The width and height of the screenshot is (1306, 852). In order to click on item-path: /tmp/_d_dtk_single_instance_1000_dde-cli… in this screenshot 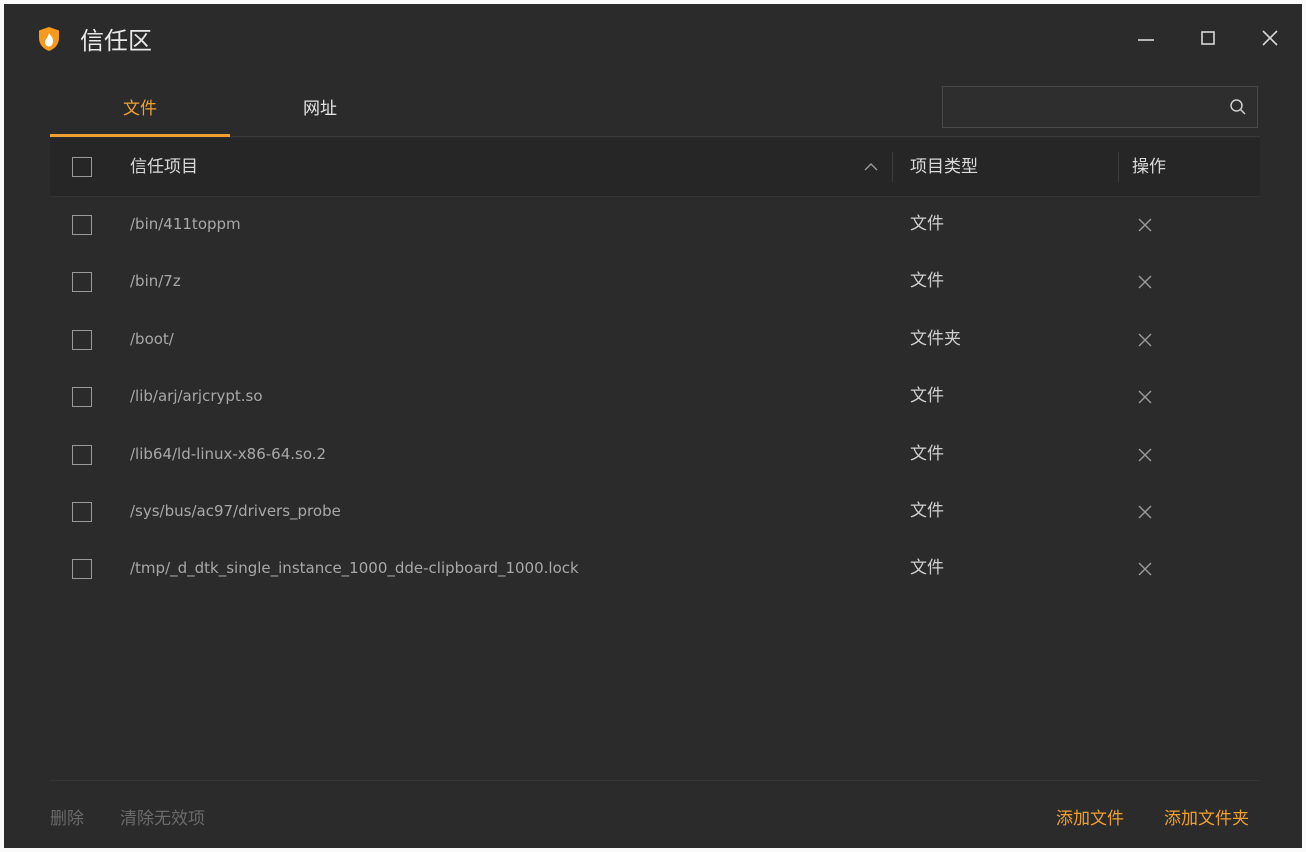, I will do `click(354, 568)`.